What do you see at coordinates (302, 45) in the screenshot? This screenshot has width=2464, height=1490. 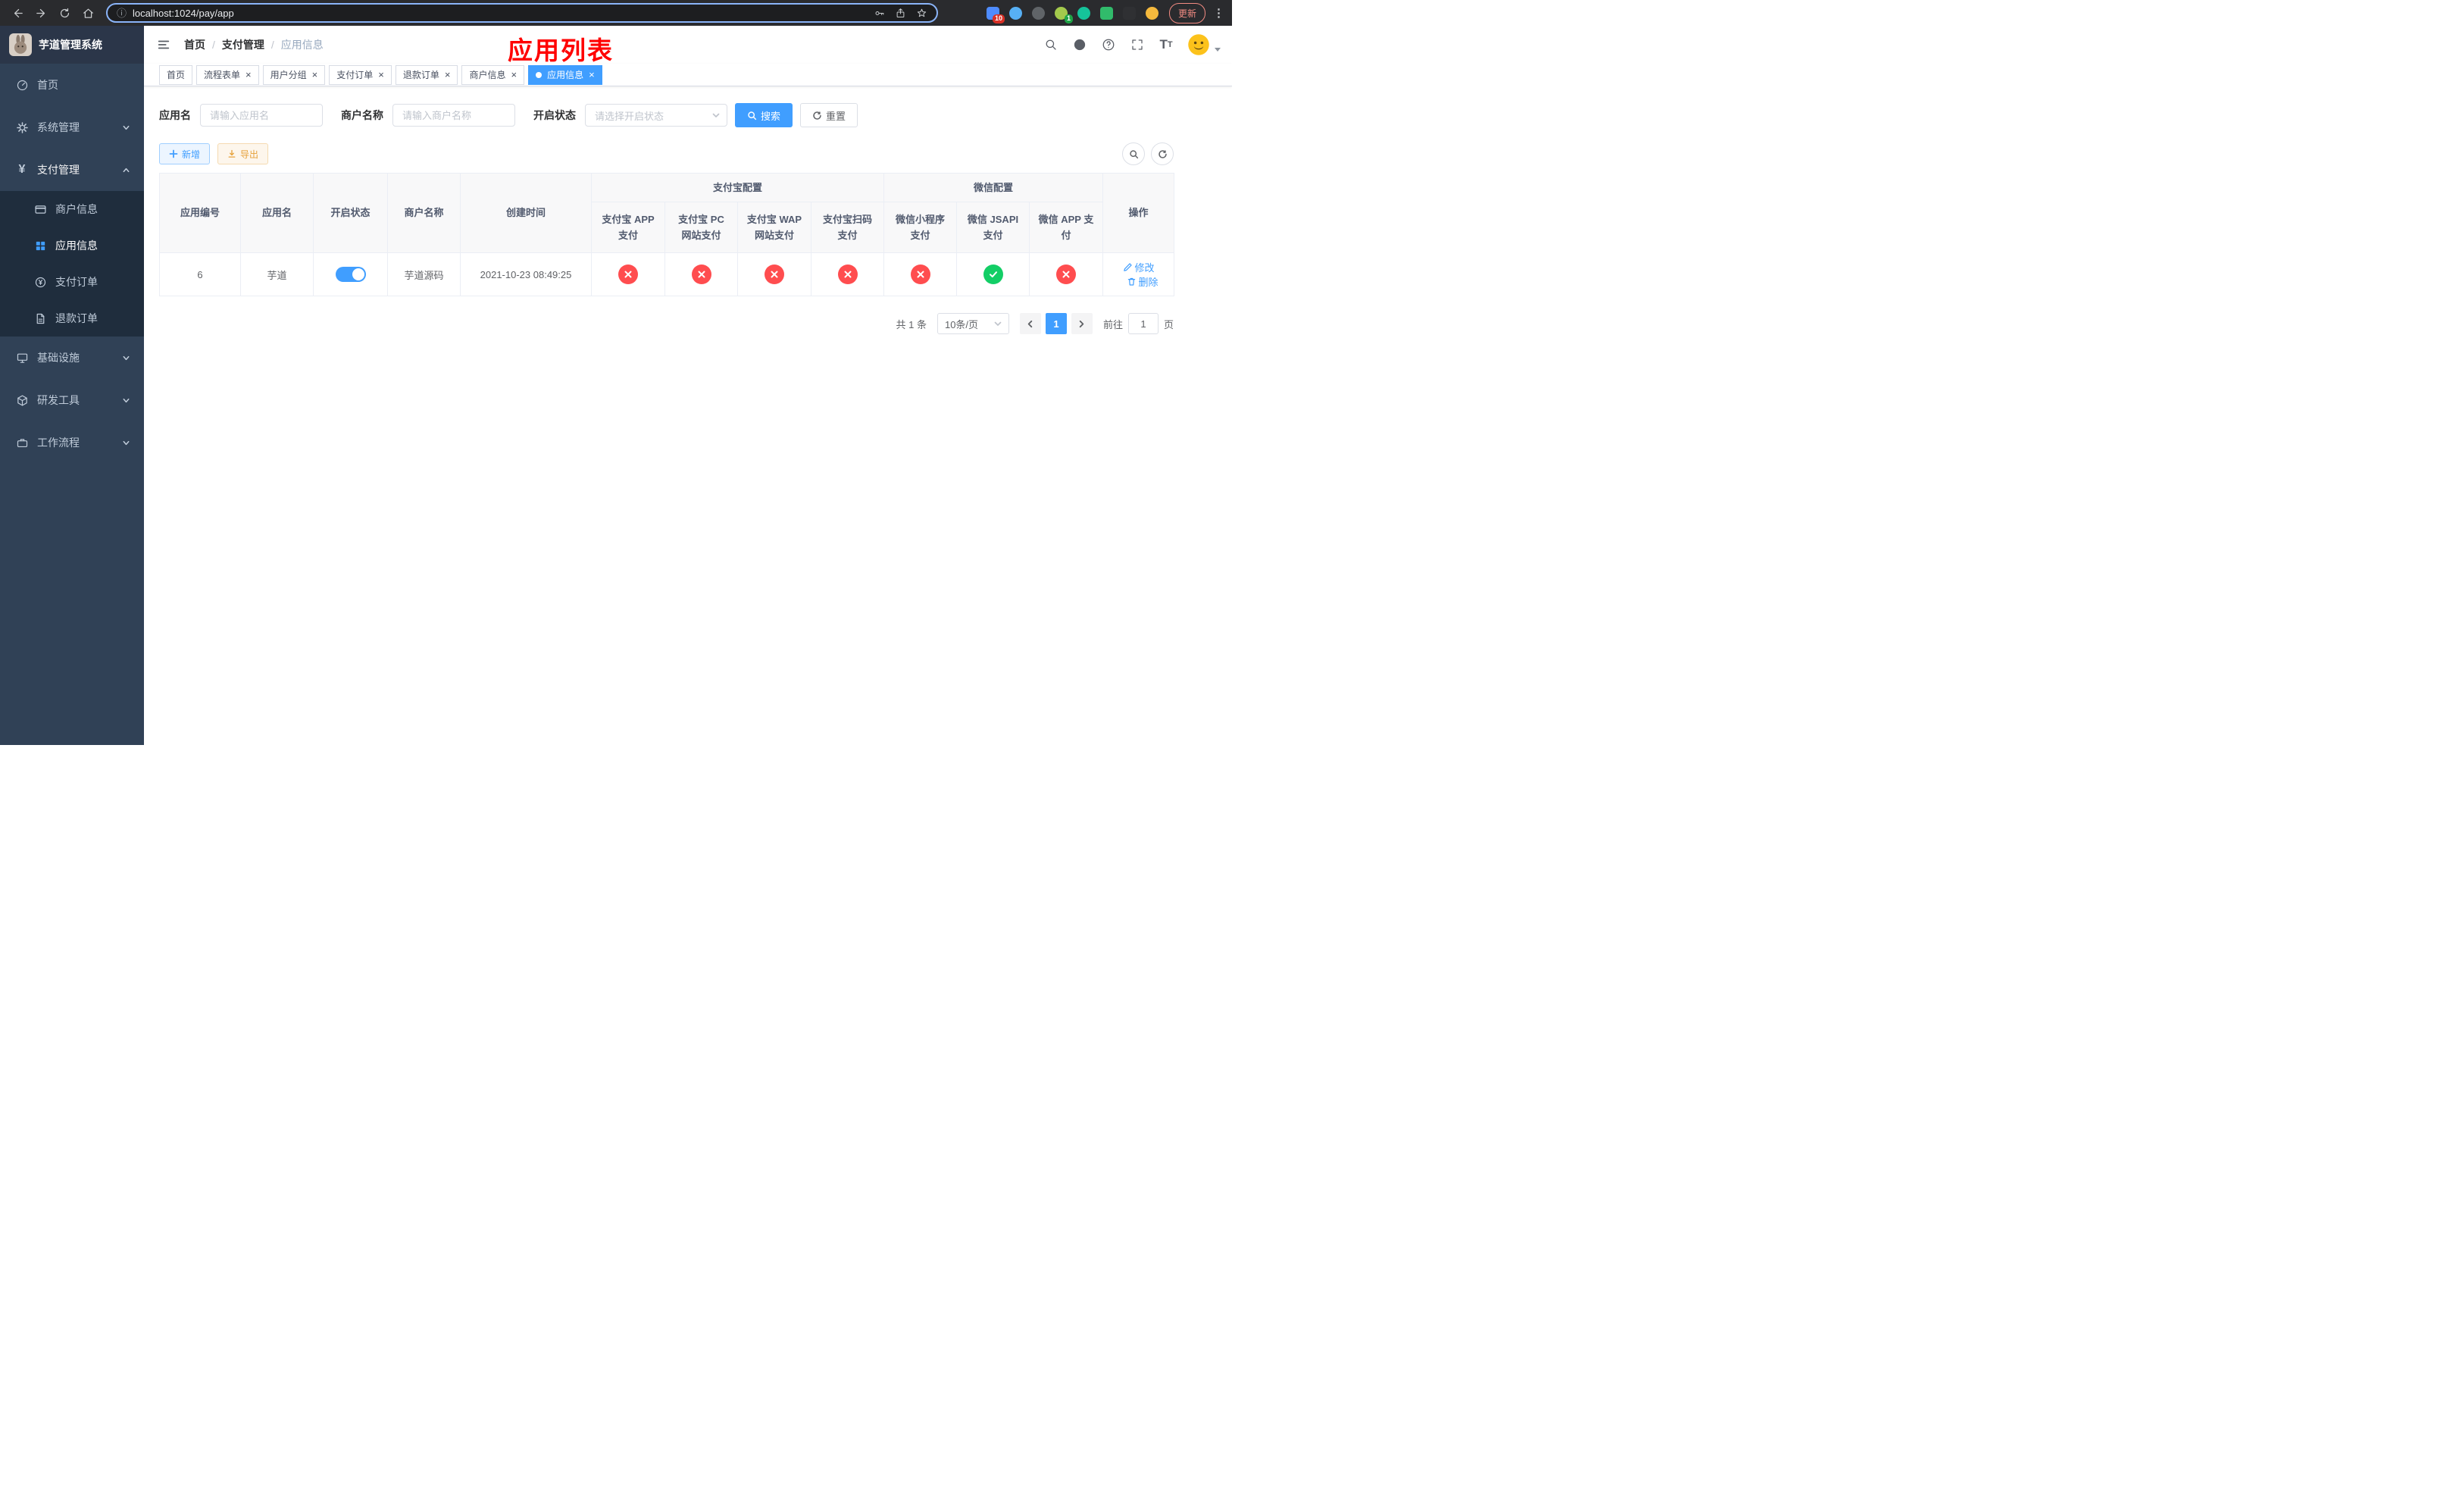 I see `breadcrumb-current: 应用信息` at bounding box center [302, 45].